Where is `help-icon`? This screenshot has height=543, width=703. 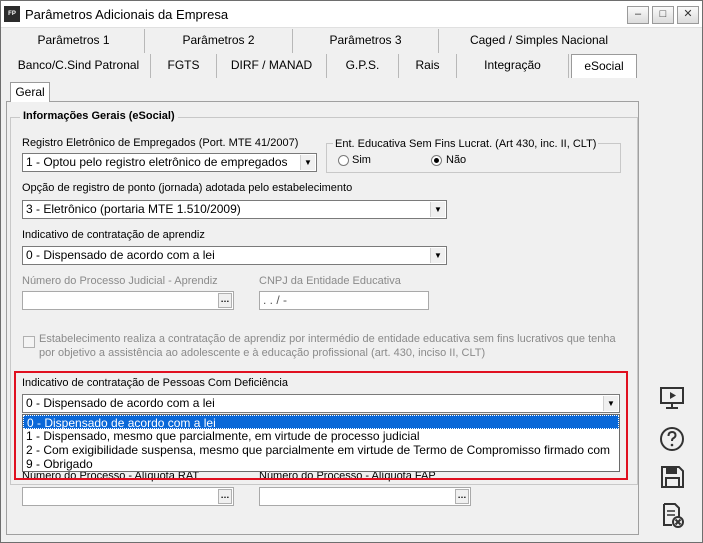 help-icon is located at coordinates (672, 439).